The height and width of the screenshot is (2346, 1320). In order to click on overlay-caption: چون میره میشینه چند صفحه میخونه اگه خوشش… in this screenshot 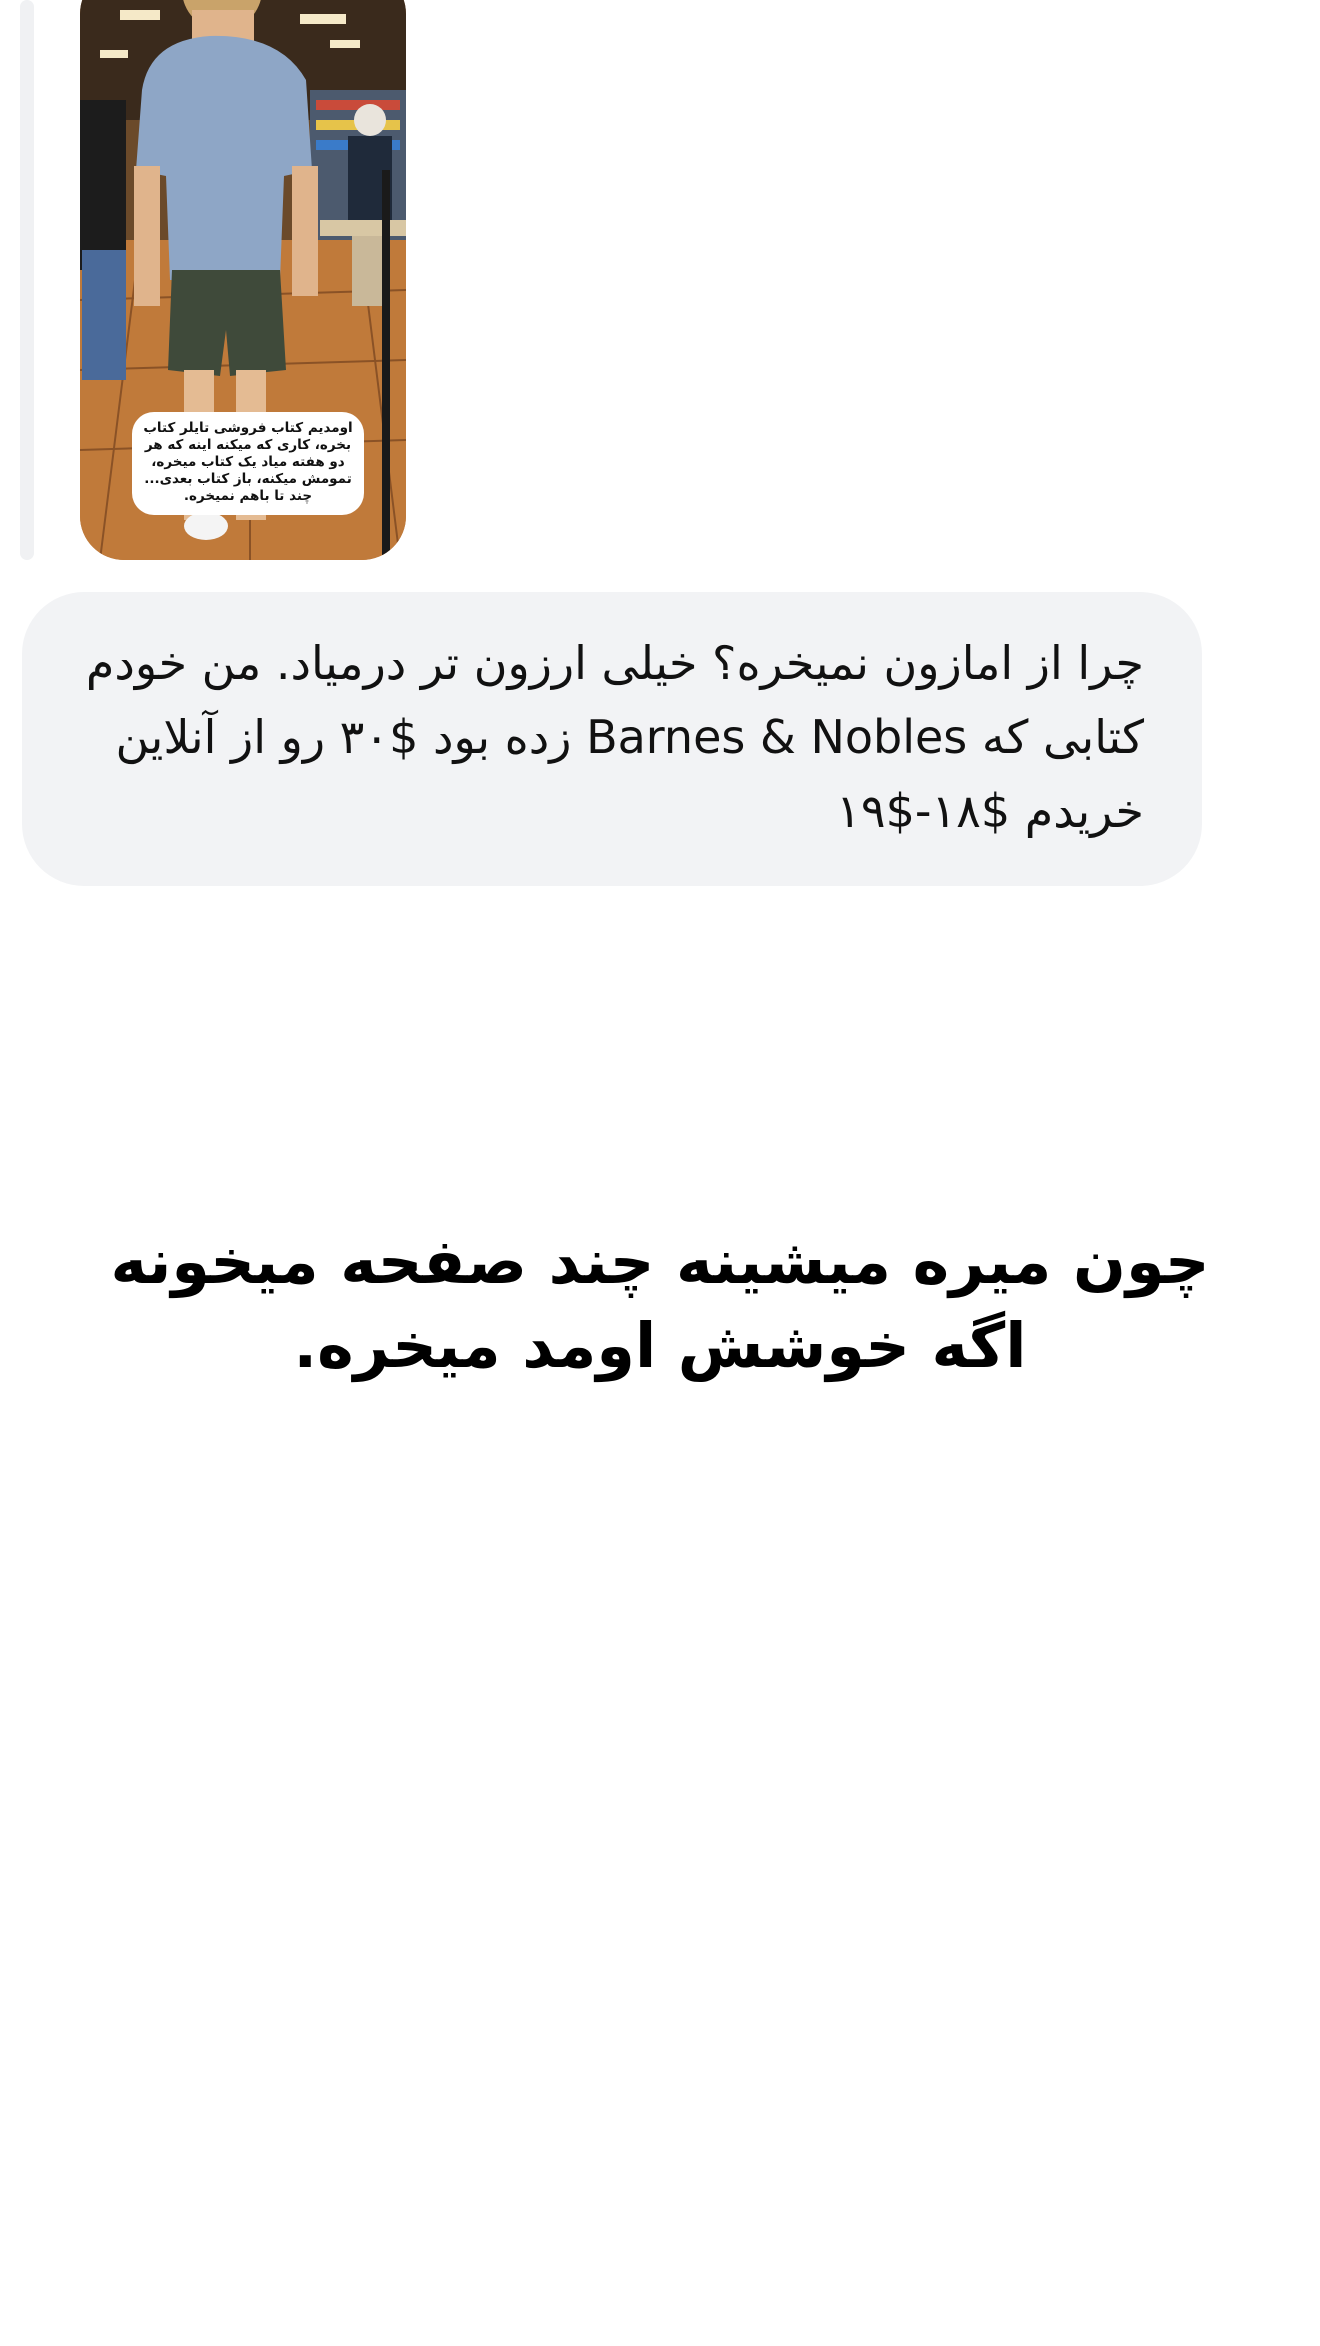, I will do `click(660, 1303)`.